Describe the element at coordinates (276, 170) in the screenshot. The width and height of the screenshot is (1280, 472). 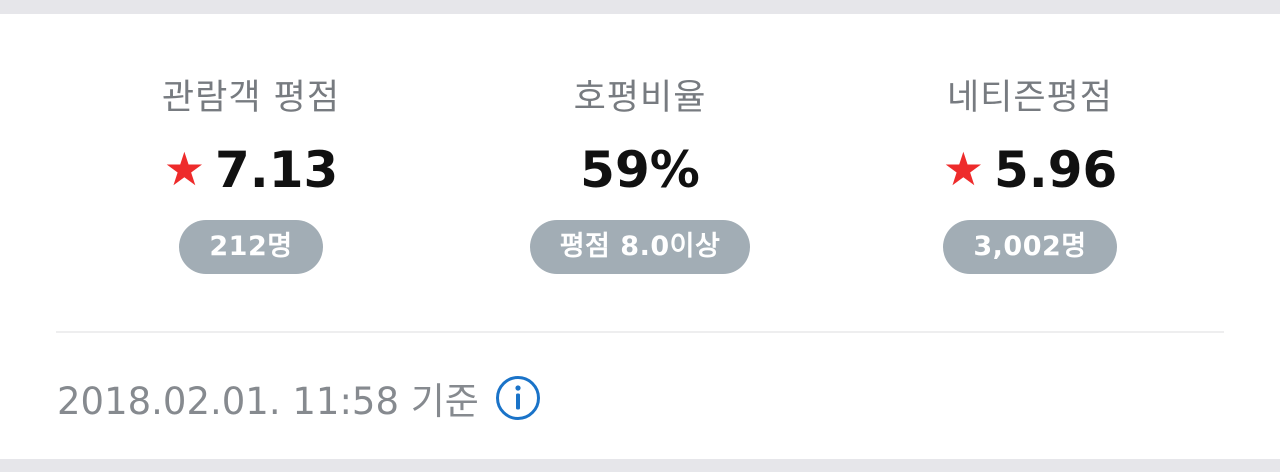
I see `audience-rating-value: 7.13` at that location.